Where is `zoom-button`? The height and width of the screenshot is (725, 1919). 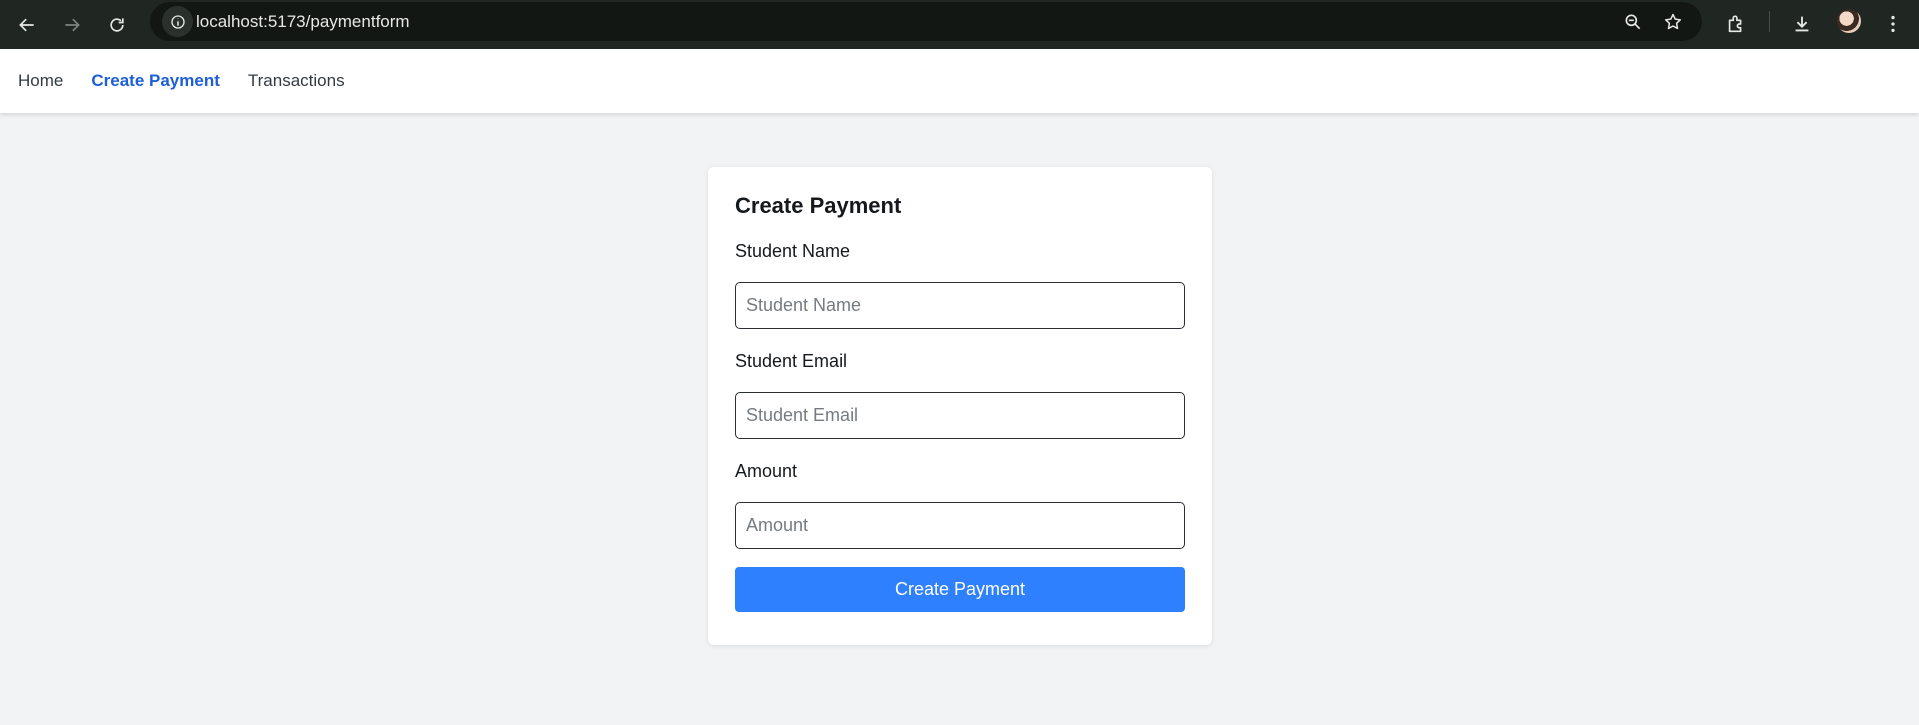
zoom-button is located at coordinates (1633, 22).